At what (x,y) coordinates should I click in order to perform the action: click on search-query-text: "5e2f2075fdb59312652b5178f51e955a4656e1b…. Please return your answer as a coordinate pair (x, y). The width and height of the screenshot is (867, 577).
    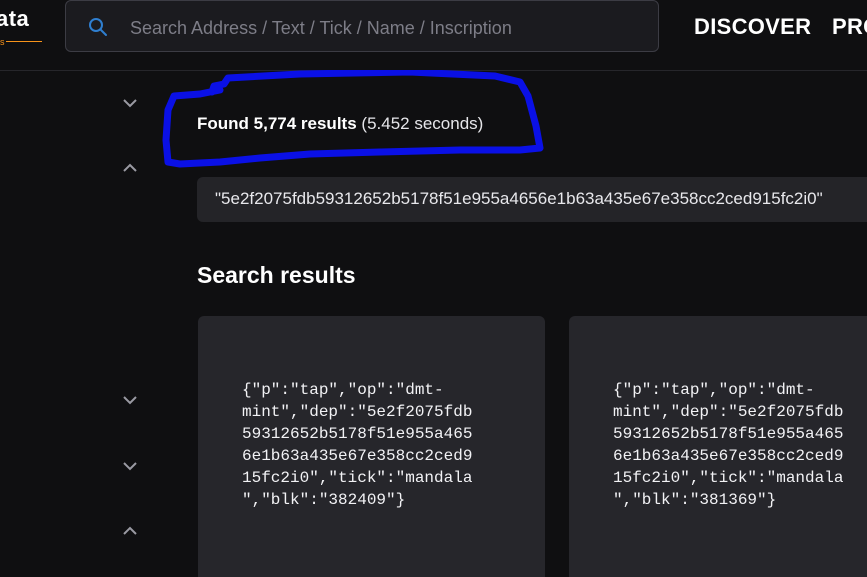
    Looking at the image, I should click on (519, 198).